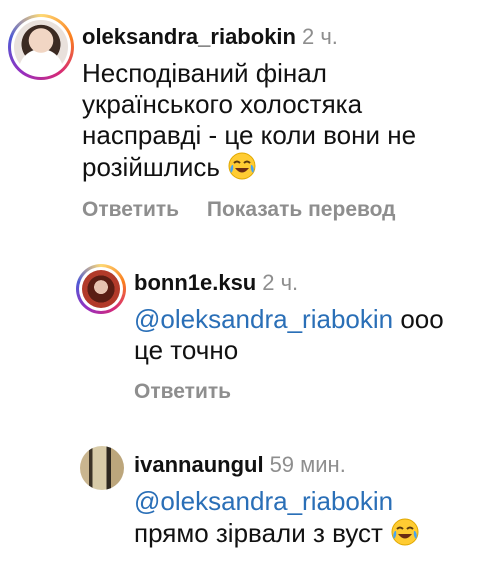  Describe the element at coordinates (189, 36) in the screenshot. I see `username: oleksandra_riabokin` at that location.